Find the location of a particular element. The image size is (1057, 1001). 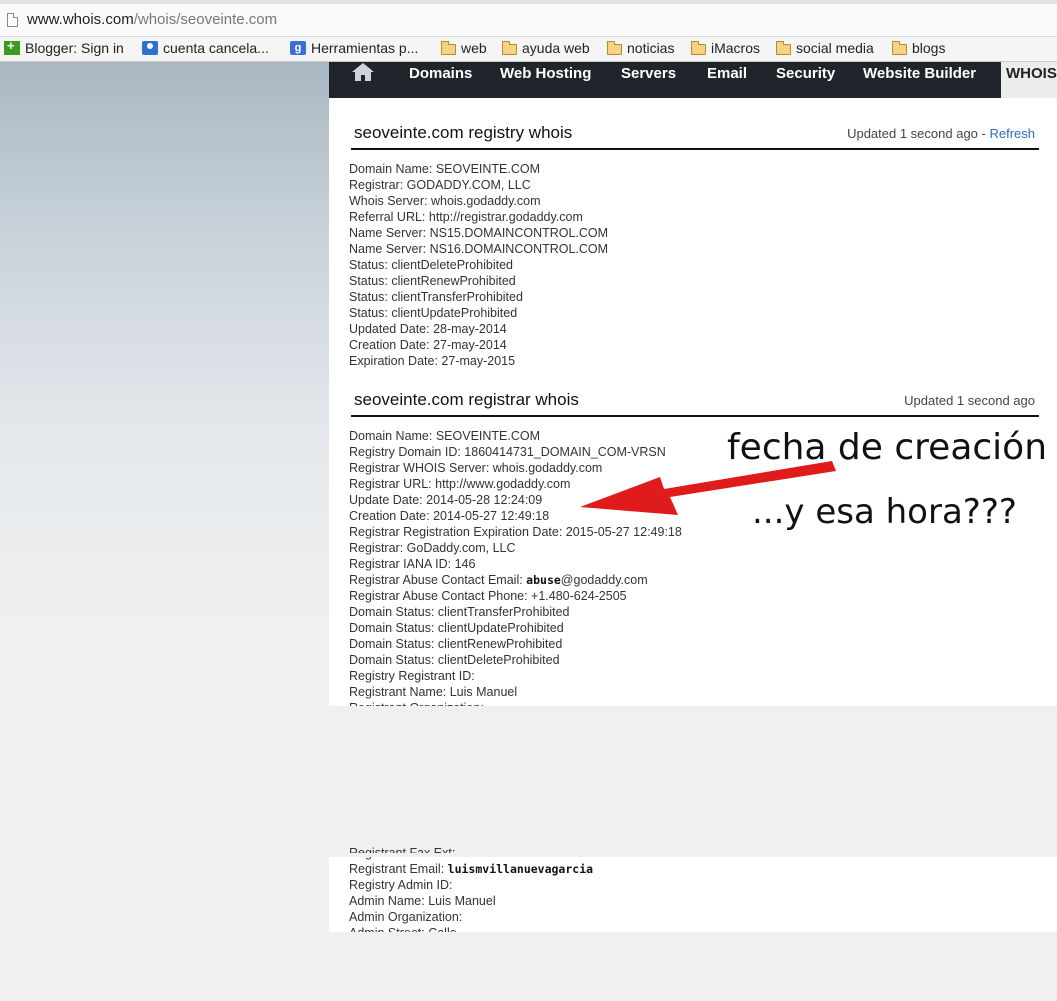

whois-line: Name Server: NS15.DOMAINCONTROL.COM is located at coordinates (479, 233).